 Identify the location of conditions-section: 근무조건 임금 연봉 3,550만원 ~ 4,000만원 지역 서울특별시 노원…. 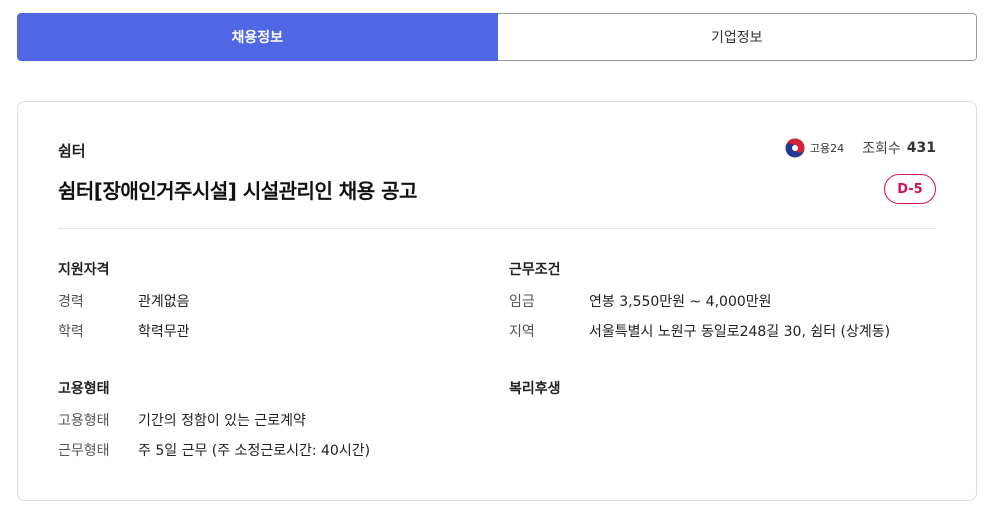
(699, 299).